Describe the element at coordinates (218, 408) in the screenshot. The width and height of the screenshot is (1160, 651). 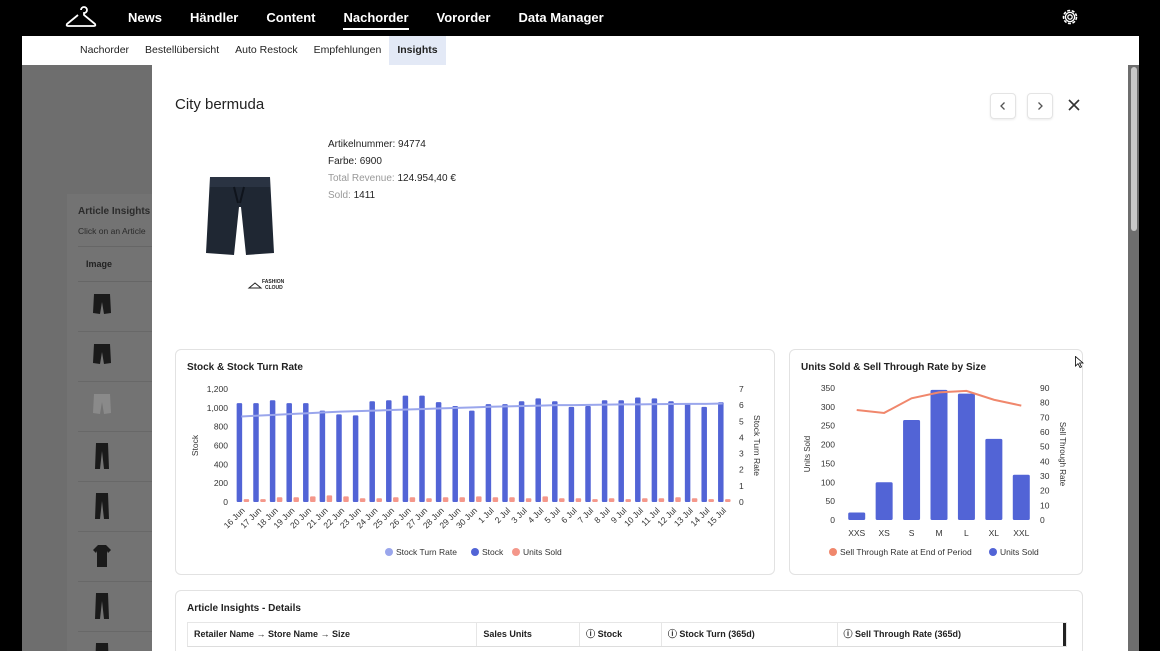
I see `y-tick-label: 1,000` at that location.